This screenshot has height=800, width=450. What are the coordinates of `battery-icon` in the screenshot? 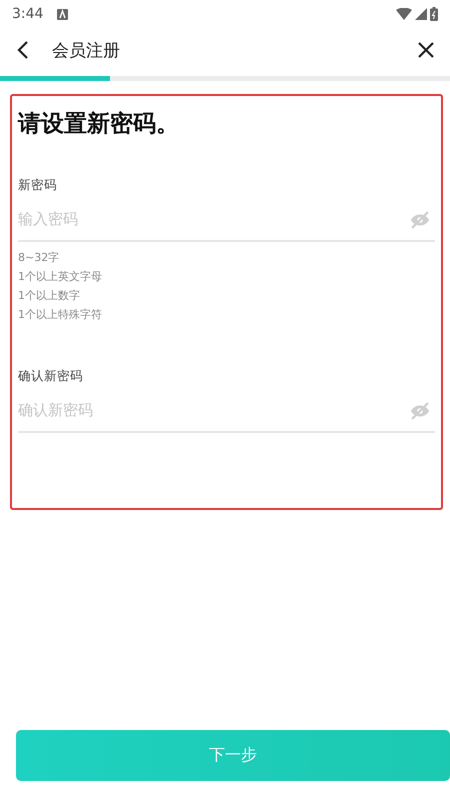 It's located at (434, 14).